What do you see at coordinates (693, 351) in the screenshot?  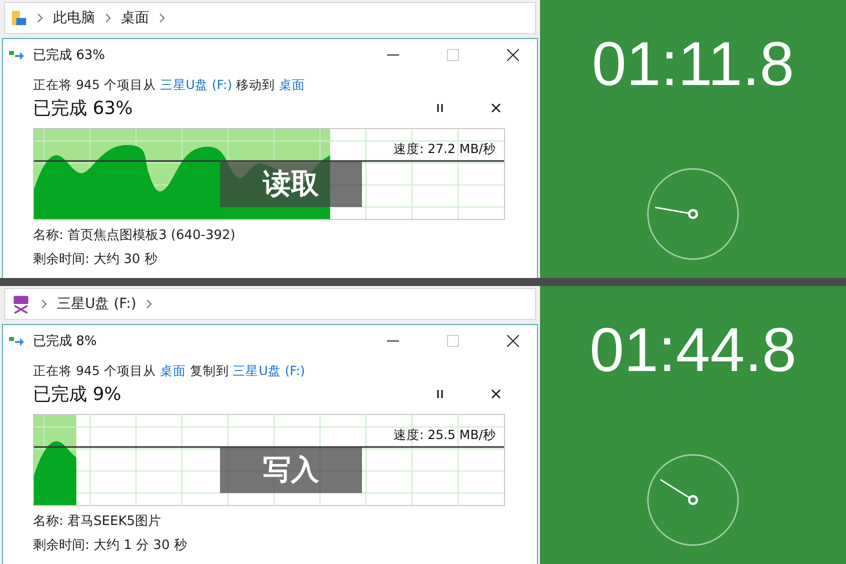 I see `stopwatch-time: 01:44.8` at bounding box center [693, 351].